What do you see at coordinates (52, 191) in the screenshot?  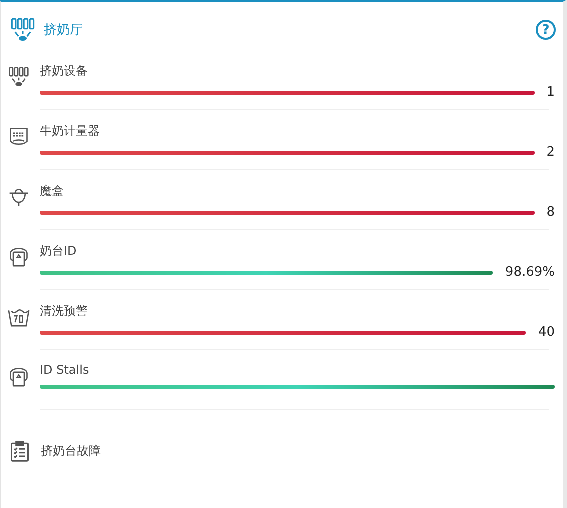 I see `item-label: 魔盒` at bounding box center [52, 191].